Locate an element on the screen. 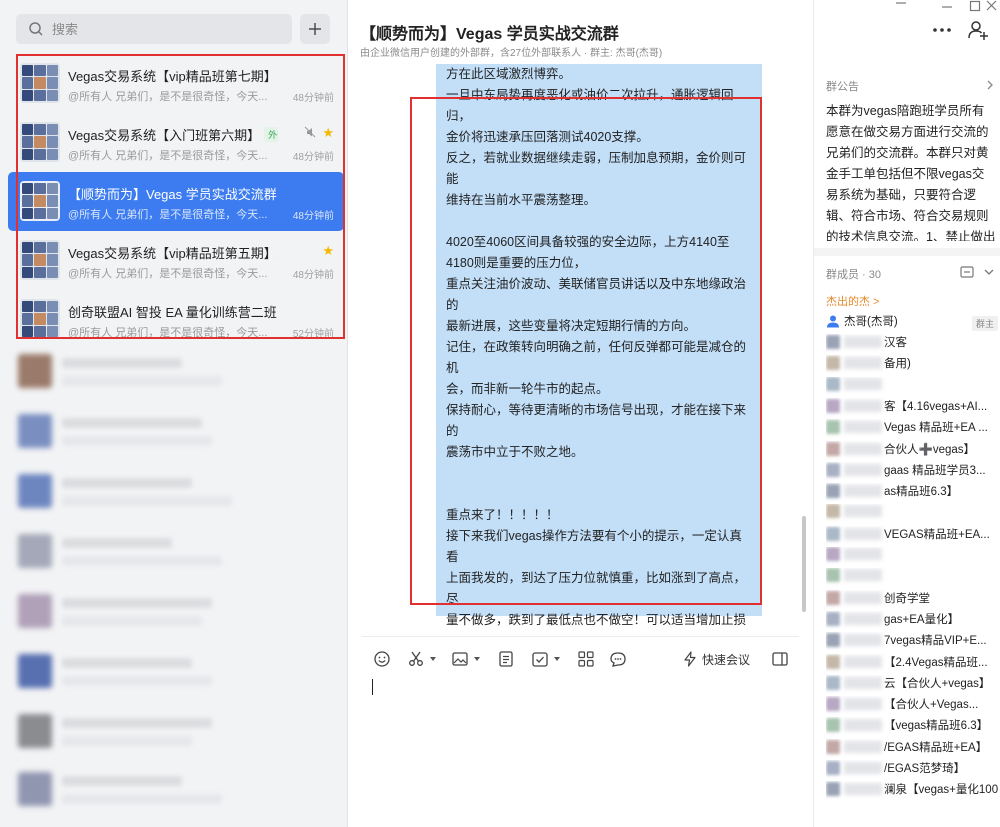 The width and height of the screenshot is (1000, 827). admin-link: 杰出的杰 > is located at coordinates (852, 301).